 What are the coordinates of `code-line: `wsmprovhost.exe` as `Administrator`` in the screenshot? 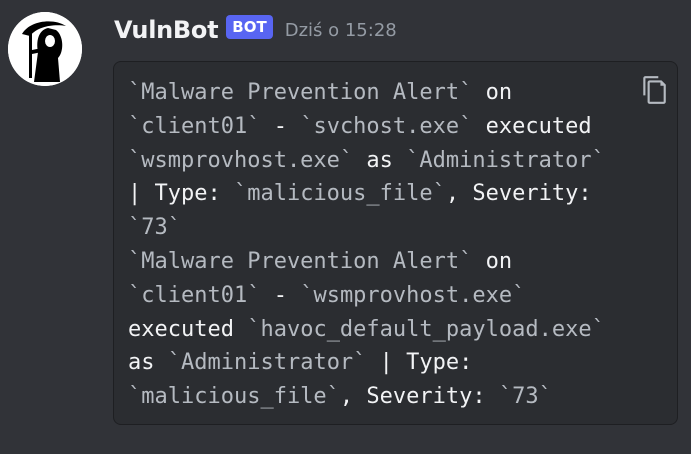 It's located at (395, 161).